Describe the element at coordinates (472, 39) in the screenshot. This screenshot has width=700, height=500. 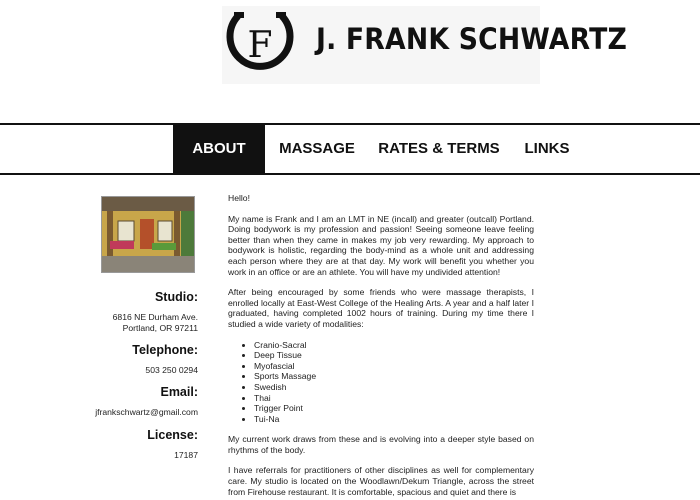
I see `site-title: J. FRANK SCHWARTZ` at that location.